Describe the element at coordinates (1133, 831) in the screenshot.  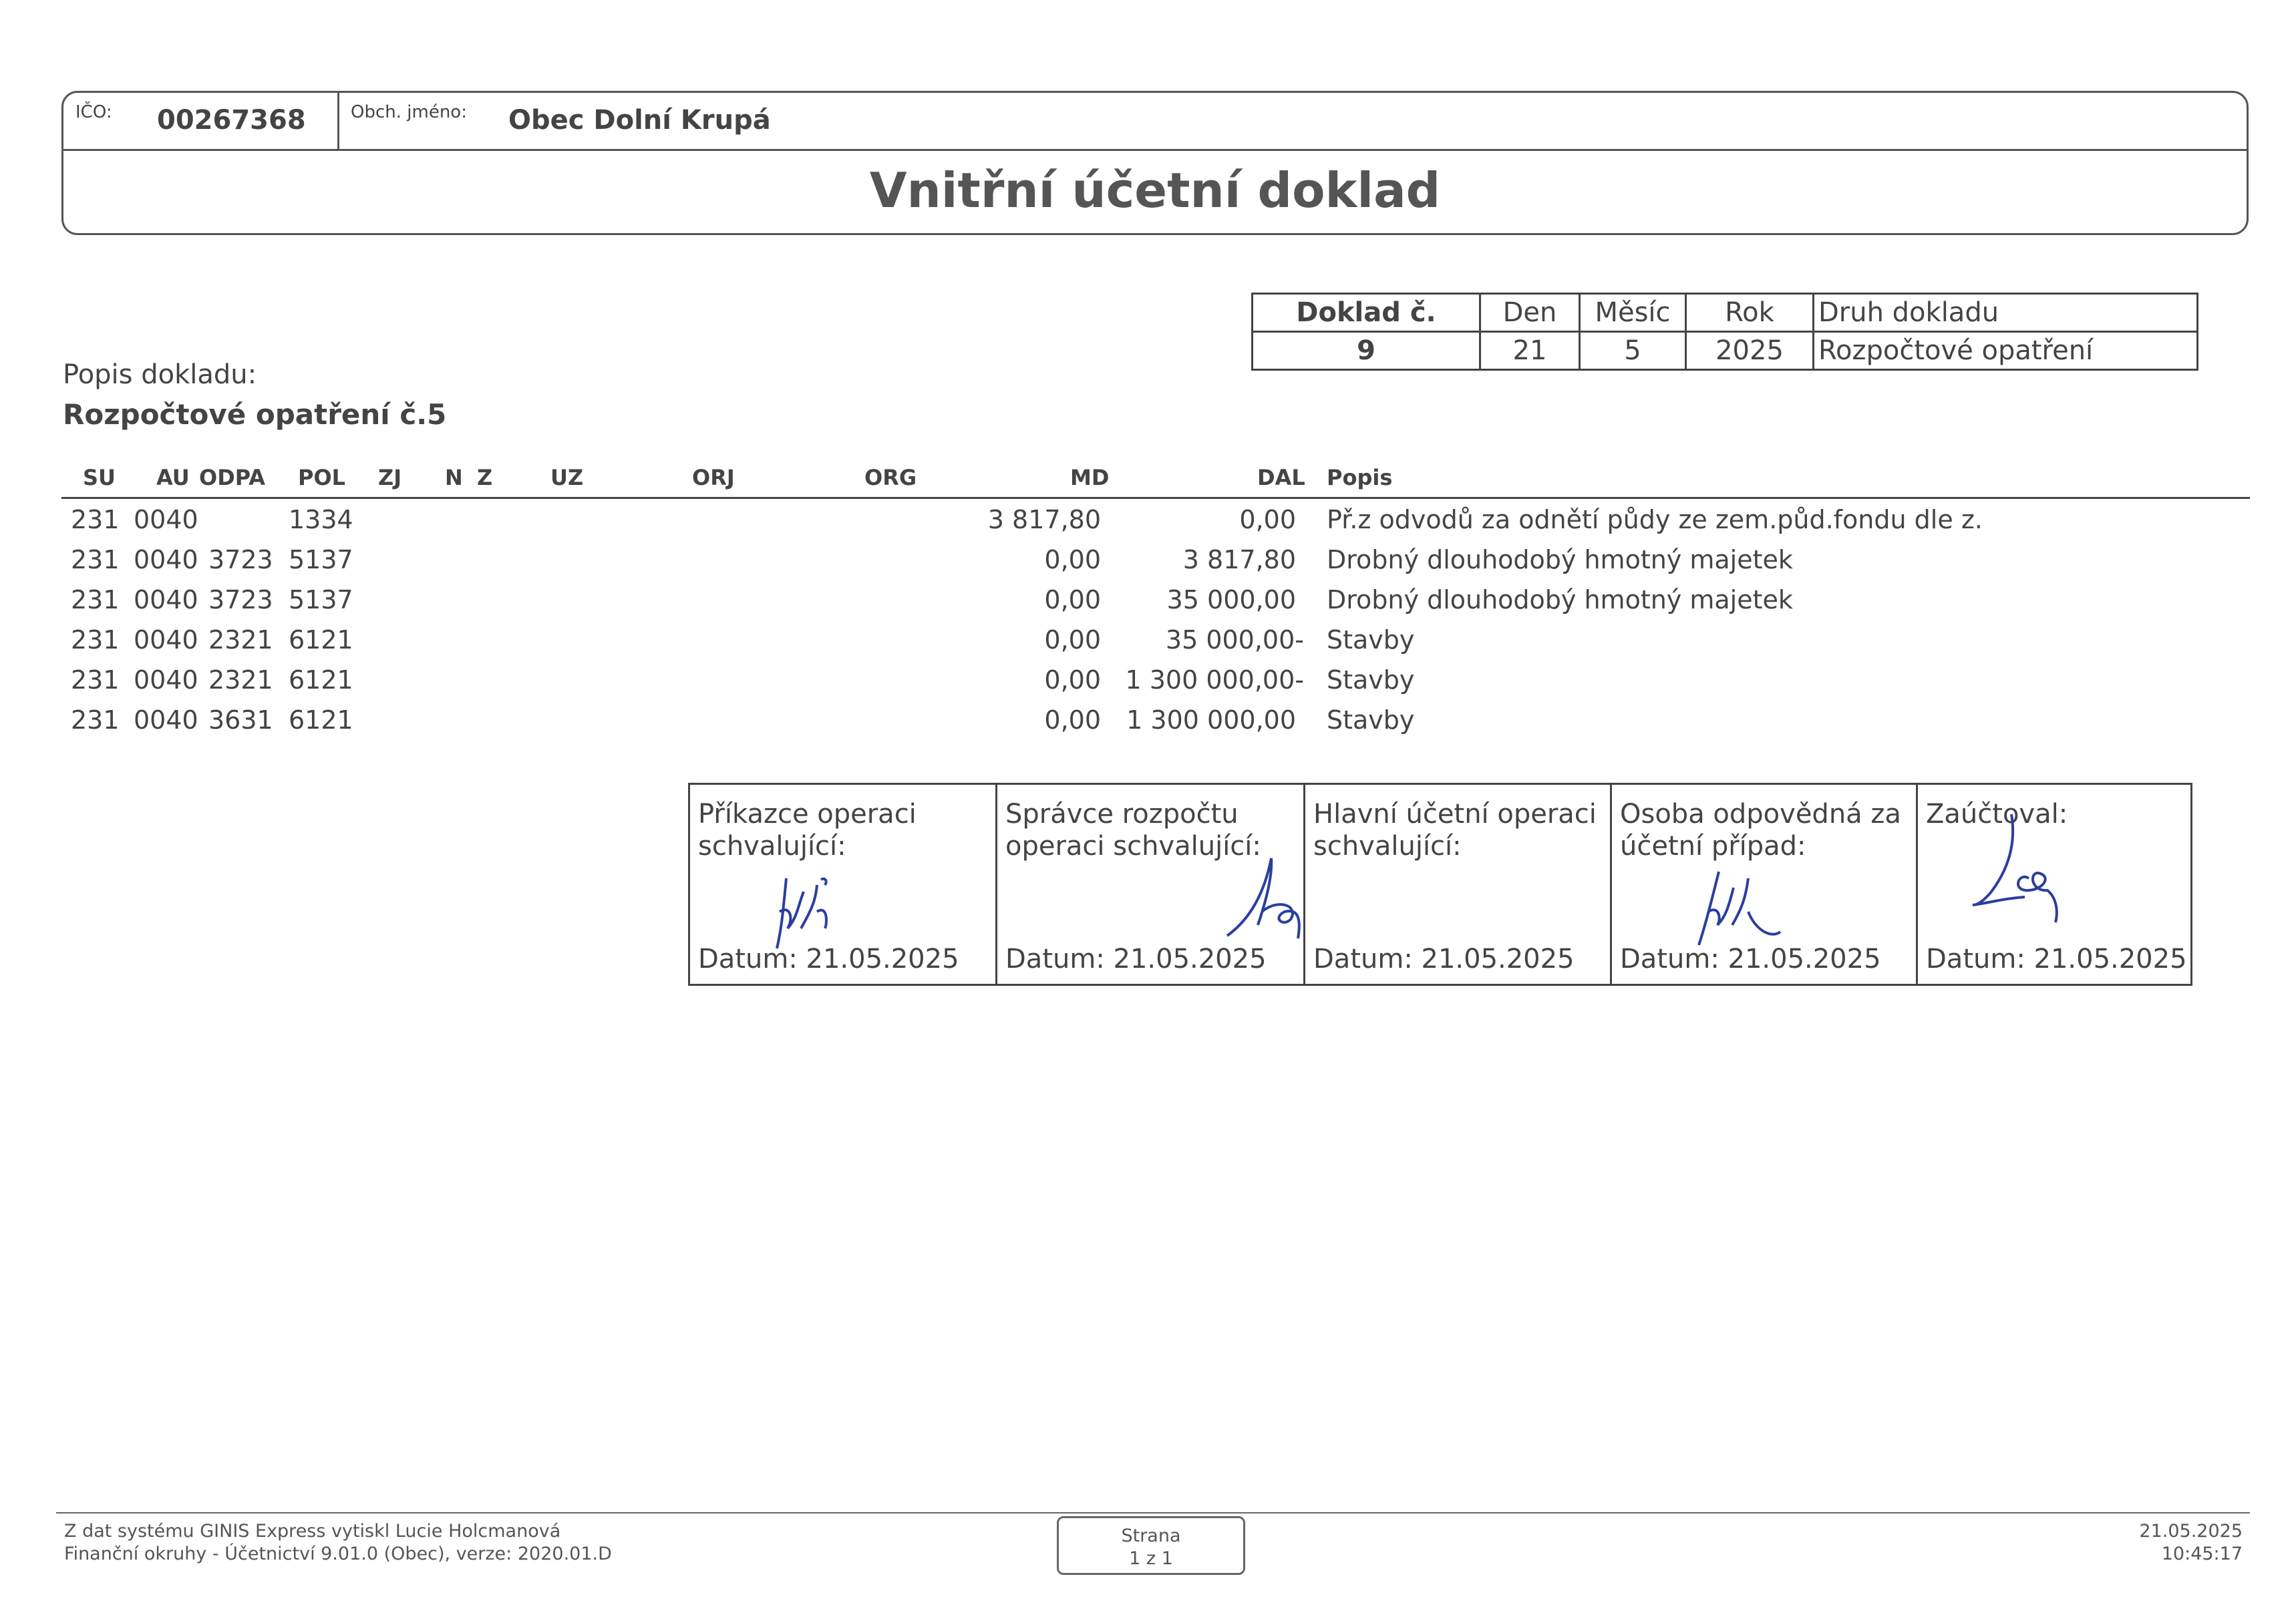
I see `signature-caption: Správce rozpočtu operaci schvalující:` at that location.